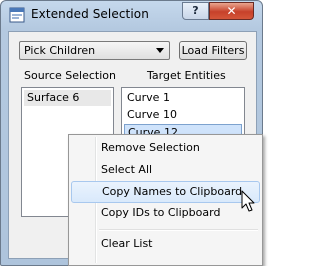  Describe the element at coordinates (195, 11) in the screenshot. I see `help-button: ?` at that location.